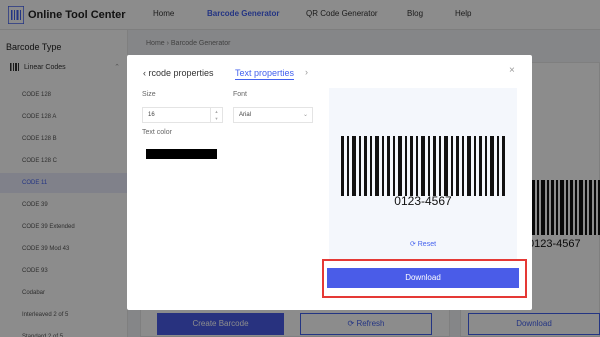 This screenshot has height=337, width=600. What do you see at coordinates (181, 73) in the screenshot?
I see `tab-barcode-properties-label: rcode properties` at bounding box center [181, 73].